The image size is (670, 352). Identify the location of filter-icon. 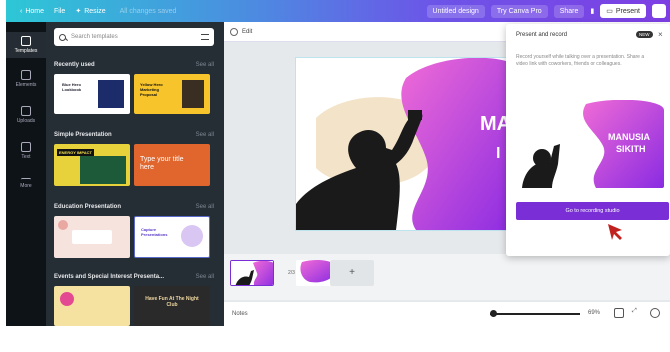
(205, 37).